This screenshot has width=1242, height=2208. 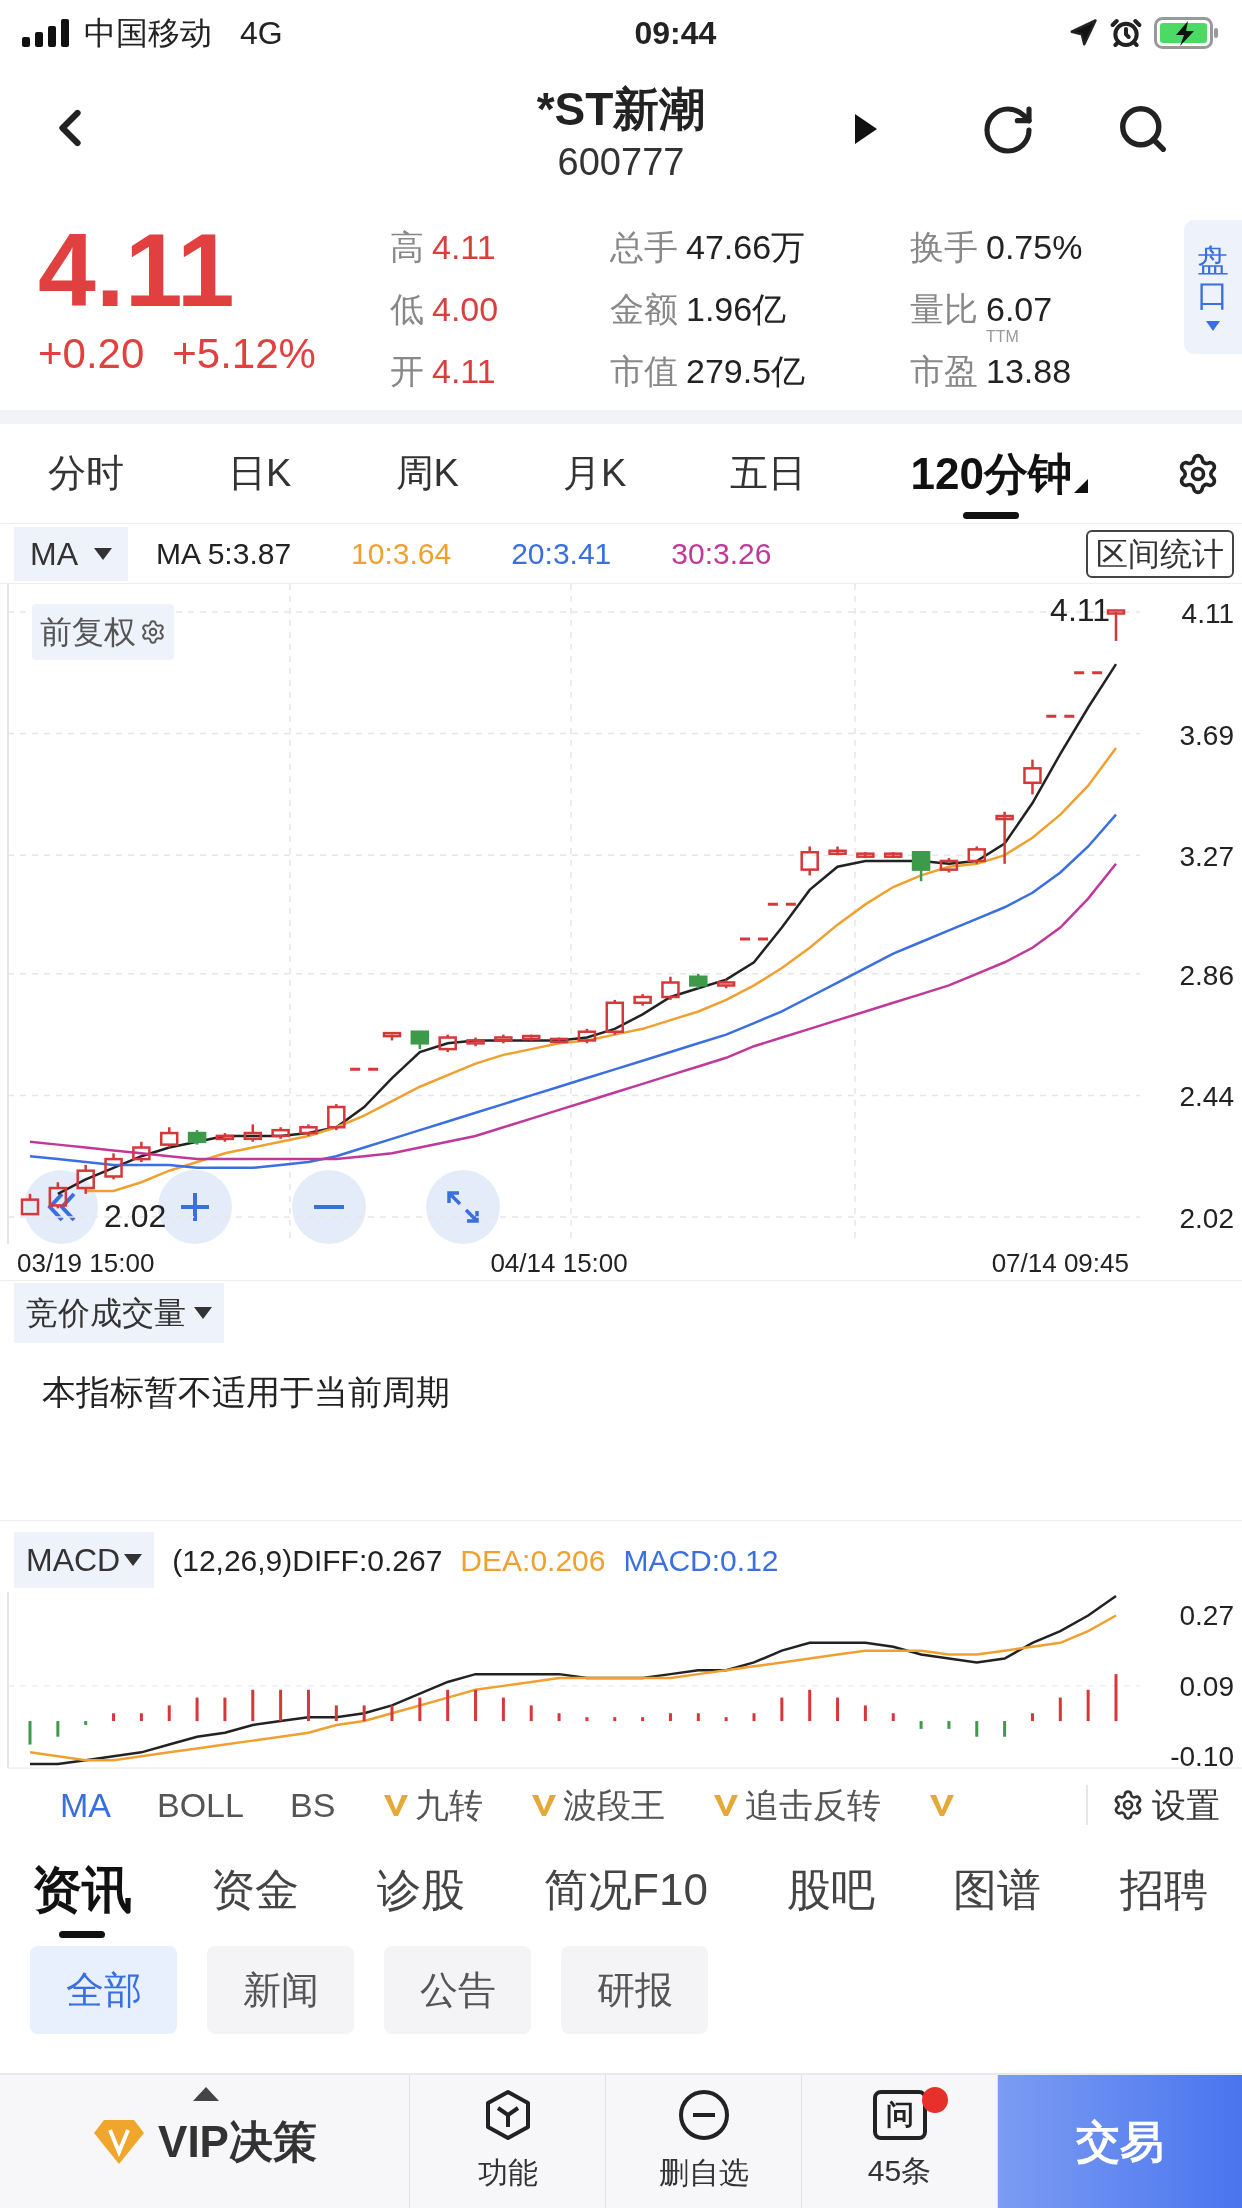 What do you see at coordinates (135, 1216) in the screenshot?
I see `low-price-label: 2.02` at bounding box center [135, 1216].